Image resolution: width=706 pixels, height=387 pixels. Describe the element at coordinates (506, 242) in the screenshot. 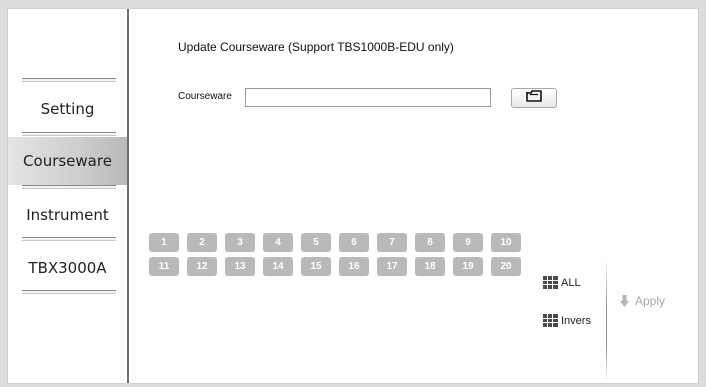

I see `number-button: 10` at that location.